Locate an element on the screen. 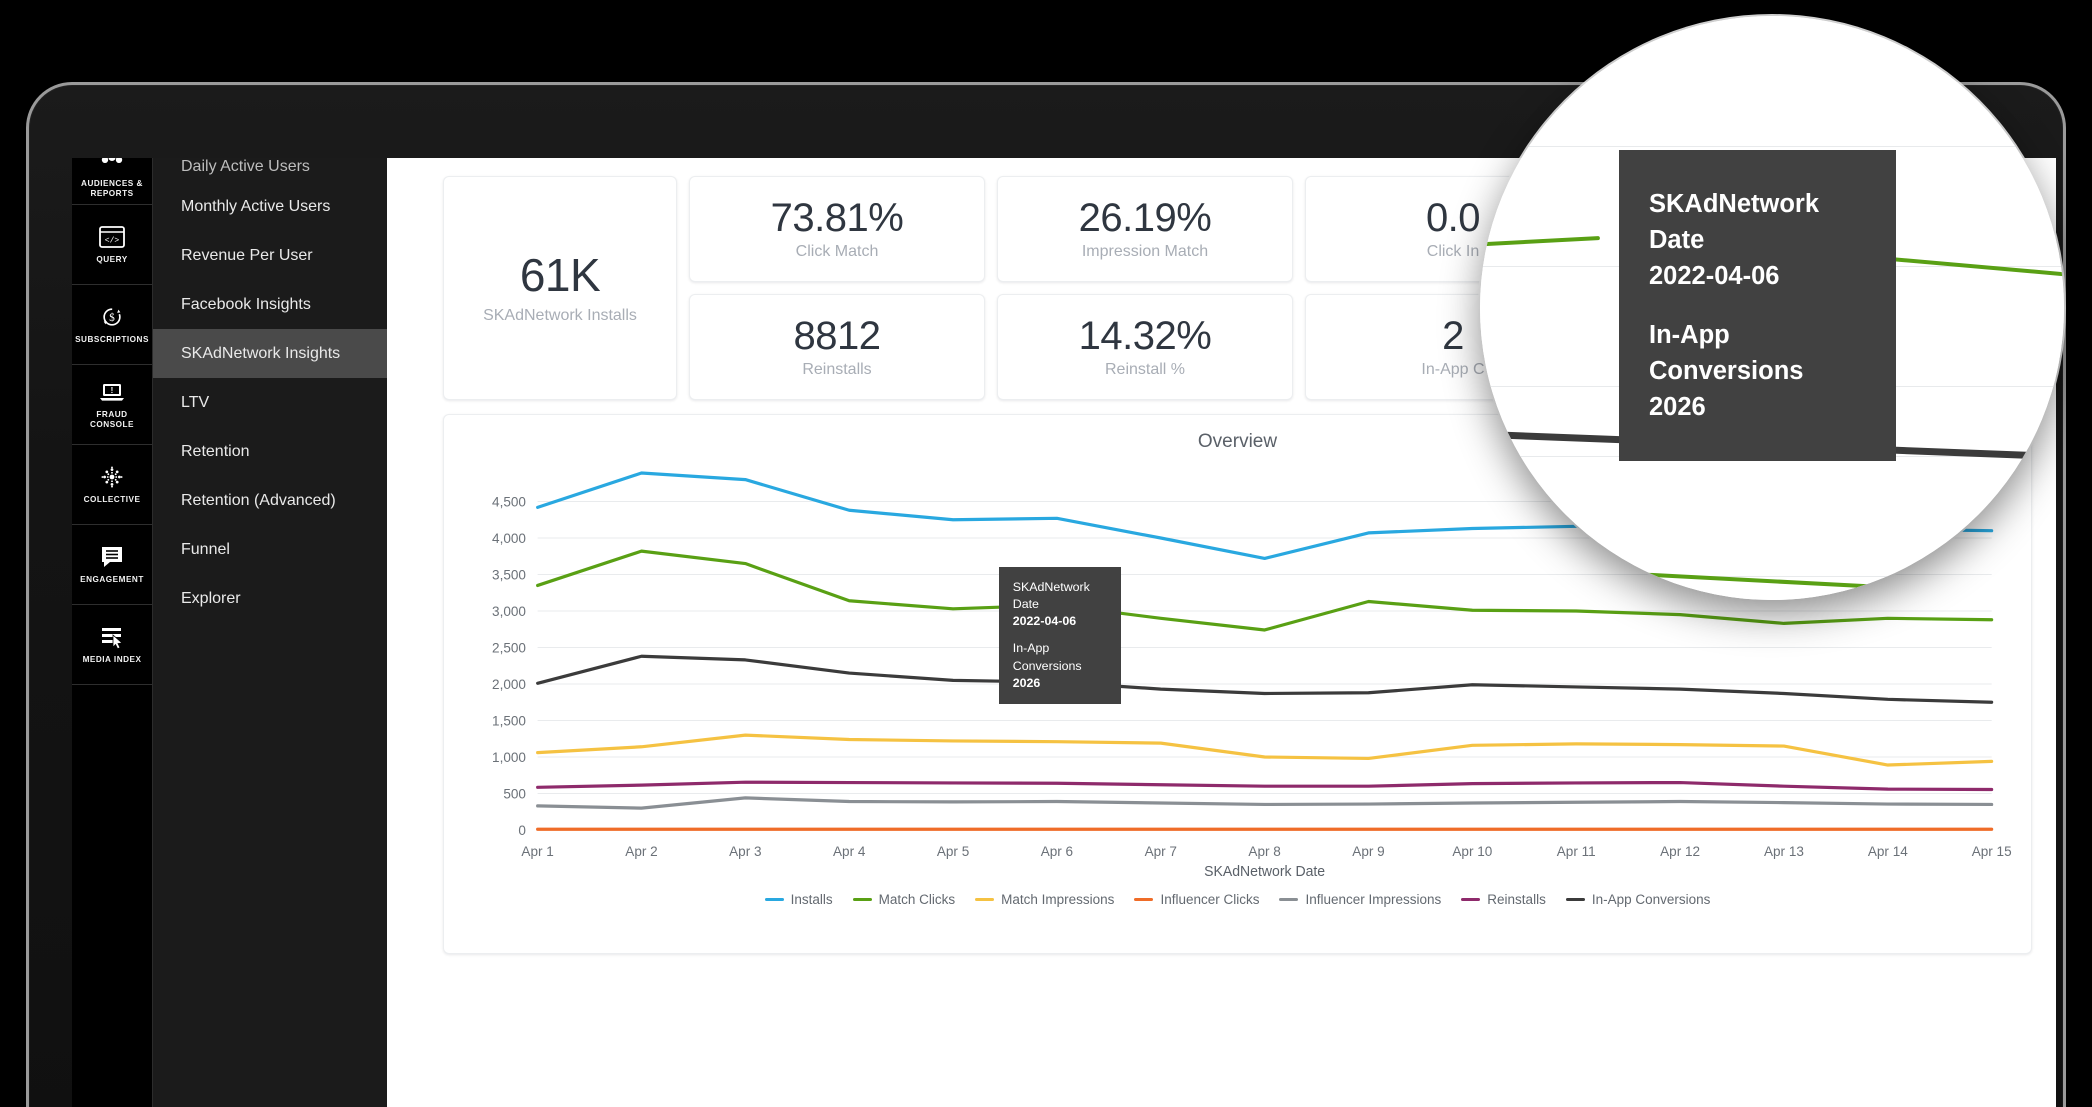 This screenshot has height=1107, width=2092. rail-label: AUDIENCES & REPORTS is located at coordinates (112, 188).